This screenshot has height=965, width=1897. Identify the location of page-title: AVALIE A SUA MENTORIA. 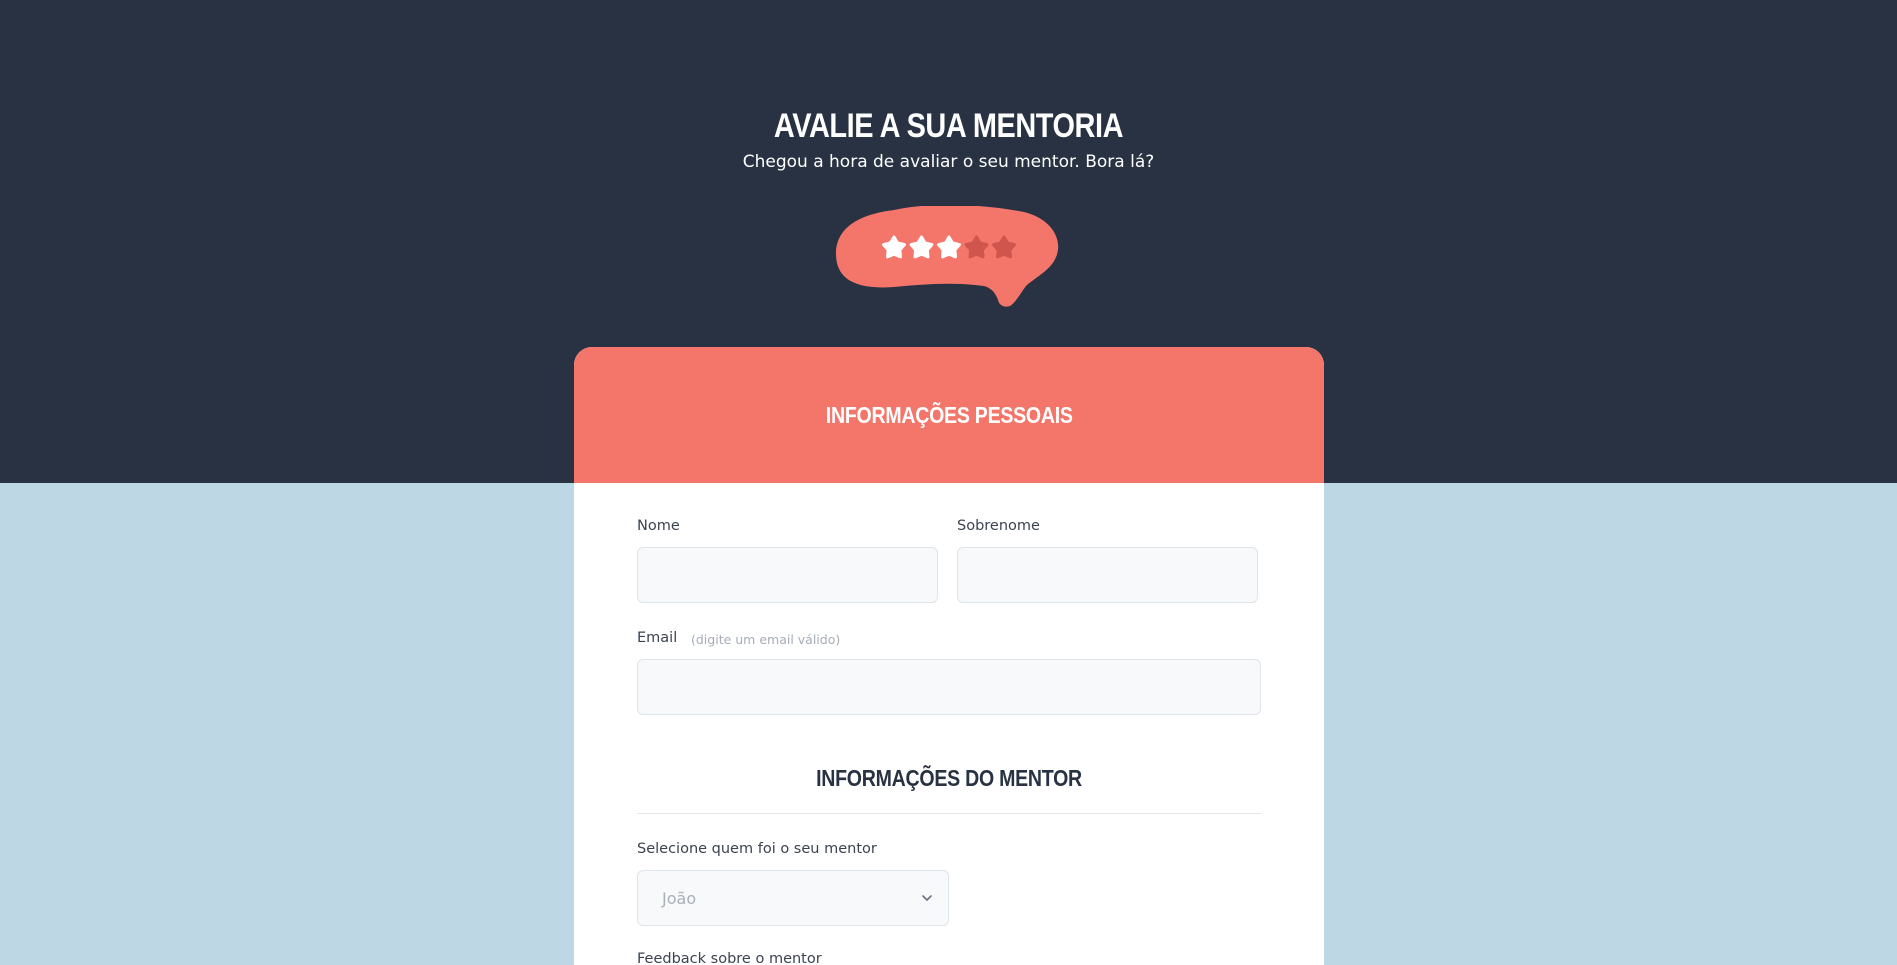
(948, 126).